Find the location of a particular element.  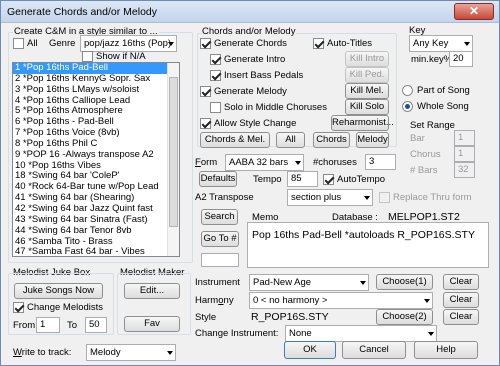

kill-intro-button: Kill Intro is located at coordinates (367, 59).